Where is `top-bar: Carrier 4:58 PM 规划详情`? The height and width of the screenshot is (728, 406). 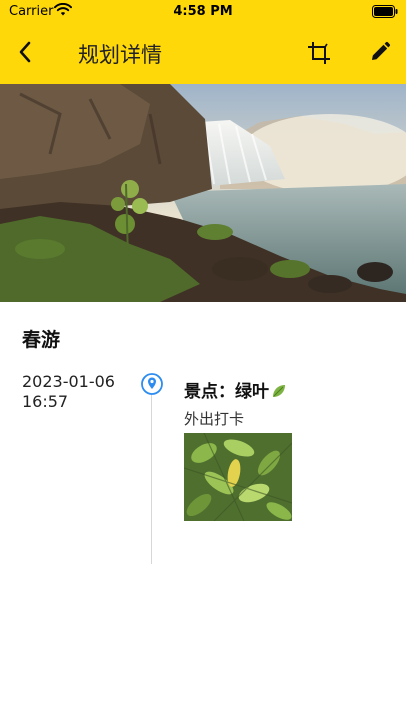 top-bar: Carrier 4:58 PM 规划详情 is located at coordinates (203, 42).